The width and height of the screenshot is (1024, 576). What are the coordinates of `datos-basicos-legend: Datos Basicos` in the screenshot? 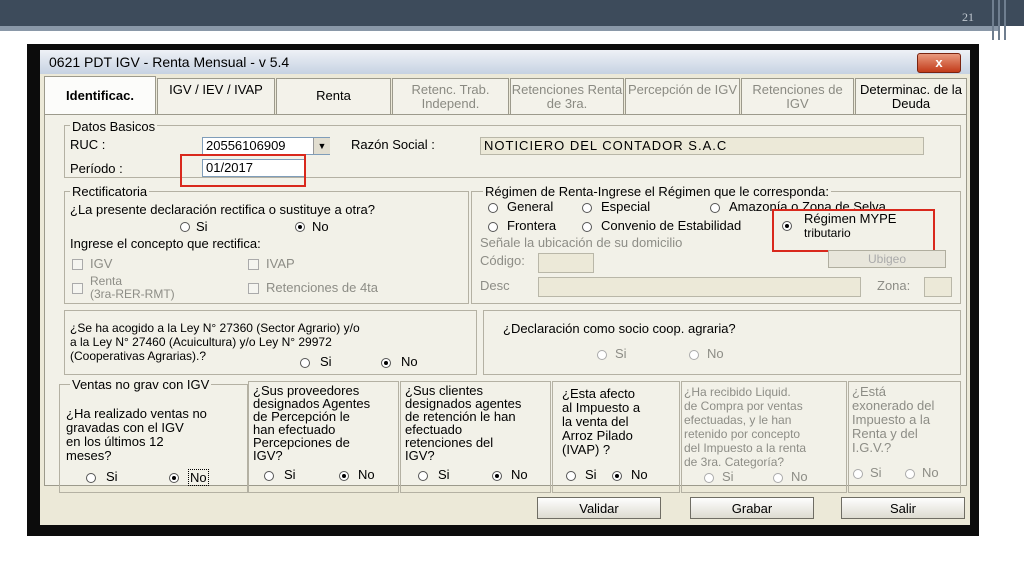 It's located at (114, 126).